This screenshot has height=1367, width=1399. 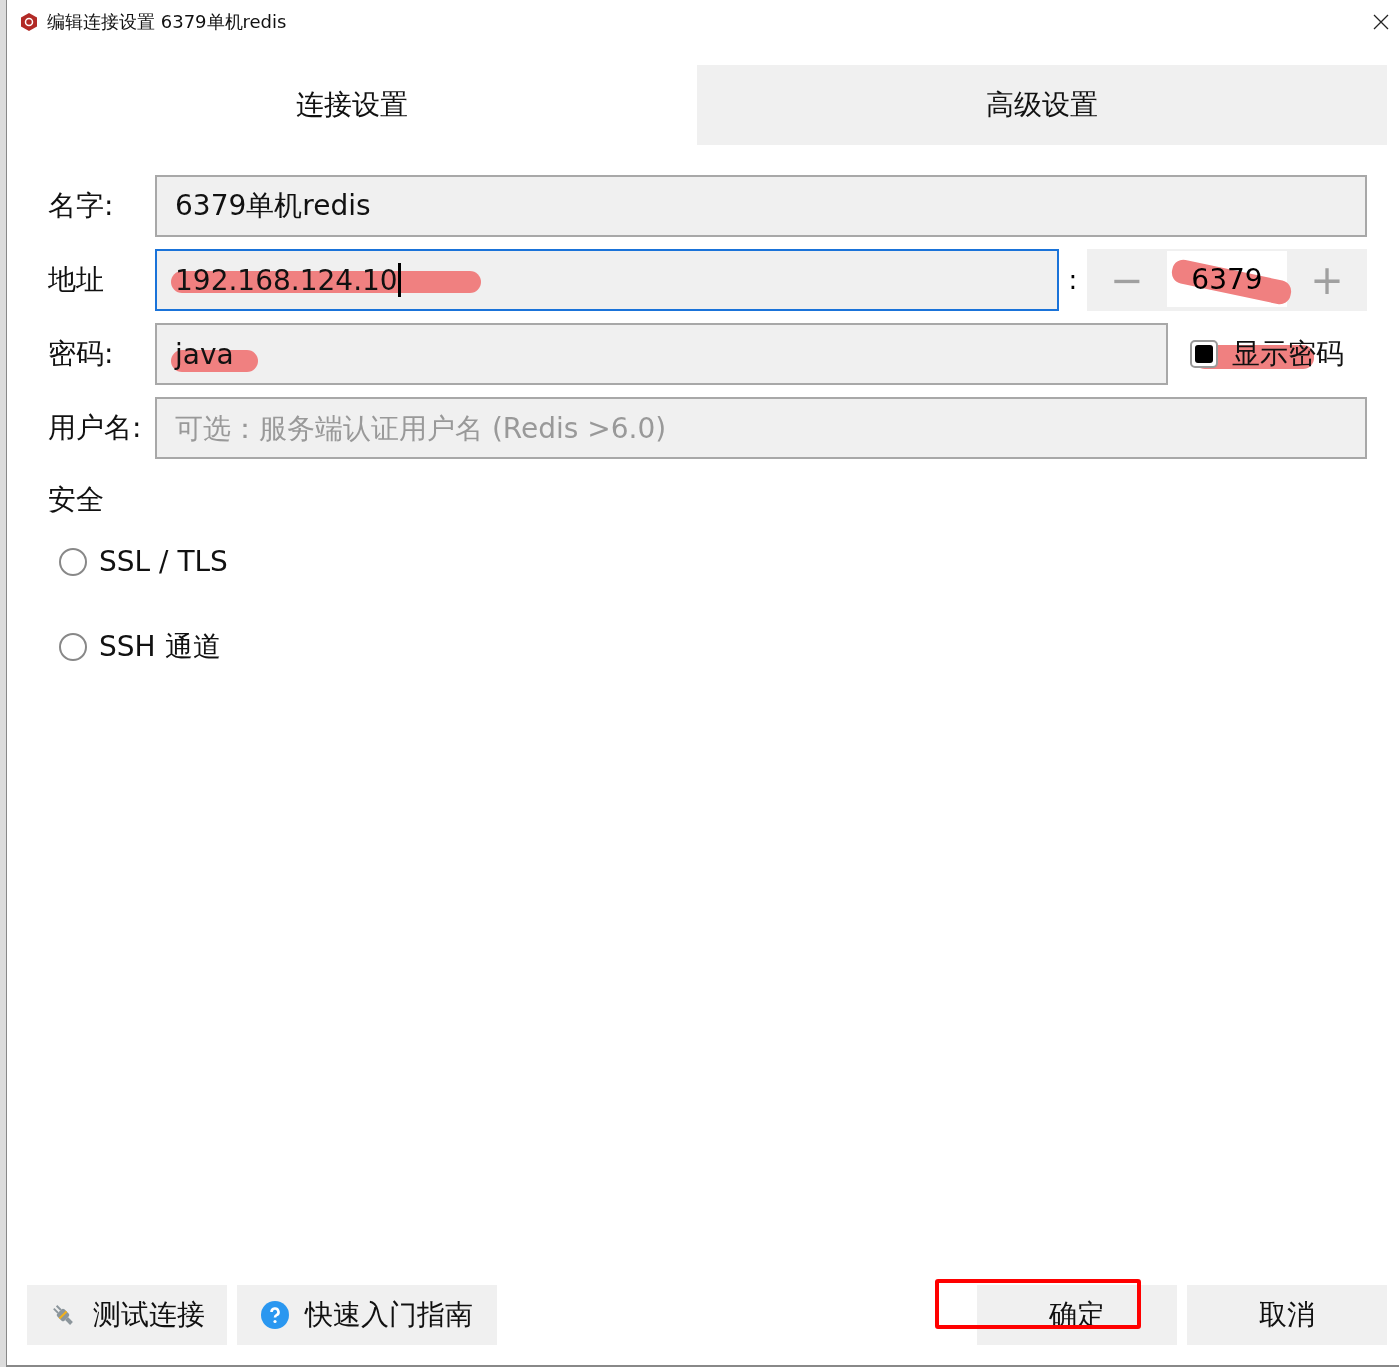 I want to click on field-label: 地址, so click(x=76, y=280).